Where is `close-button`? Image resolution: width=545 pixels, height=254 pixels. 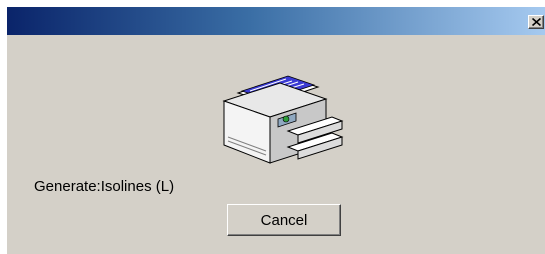
close-button is located at coordinates (536, 22).